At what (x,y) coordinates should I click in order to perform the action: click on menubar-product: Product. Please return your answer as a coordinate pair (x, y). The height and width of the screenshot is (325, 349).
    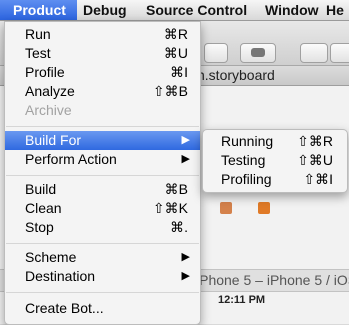
    Looking at the image, I should click on (38, 10).